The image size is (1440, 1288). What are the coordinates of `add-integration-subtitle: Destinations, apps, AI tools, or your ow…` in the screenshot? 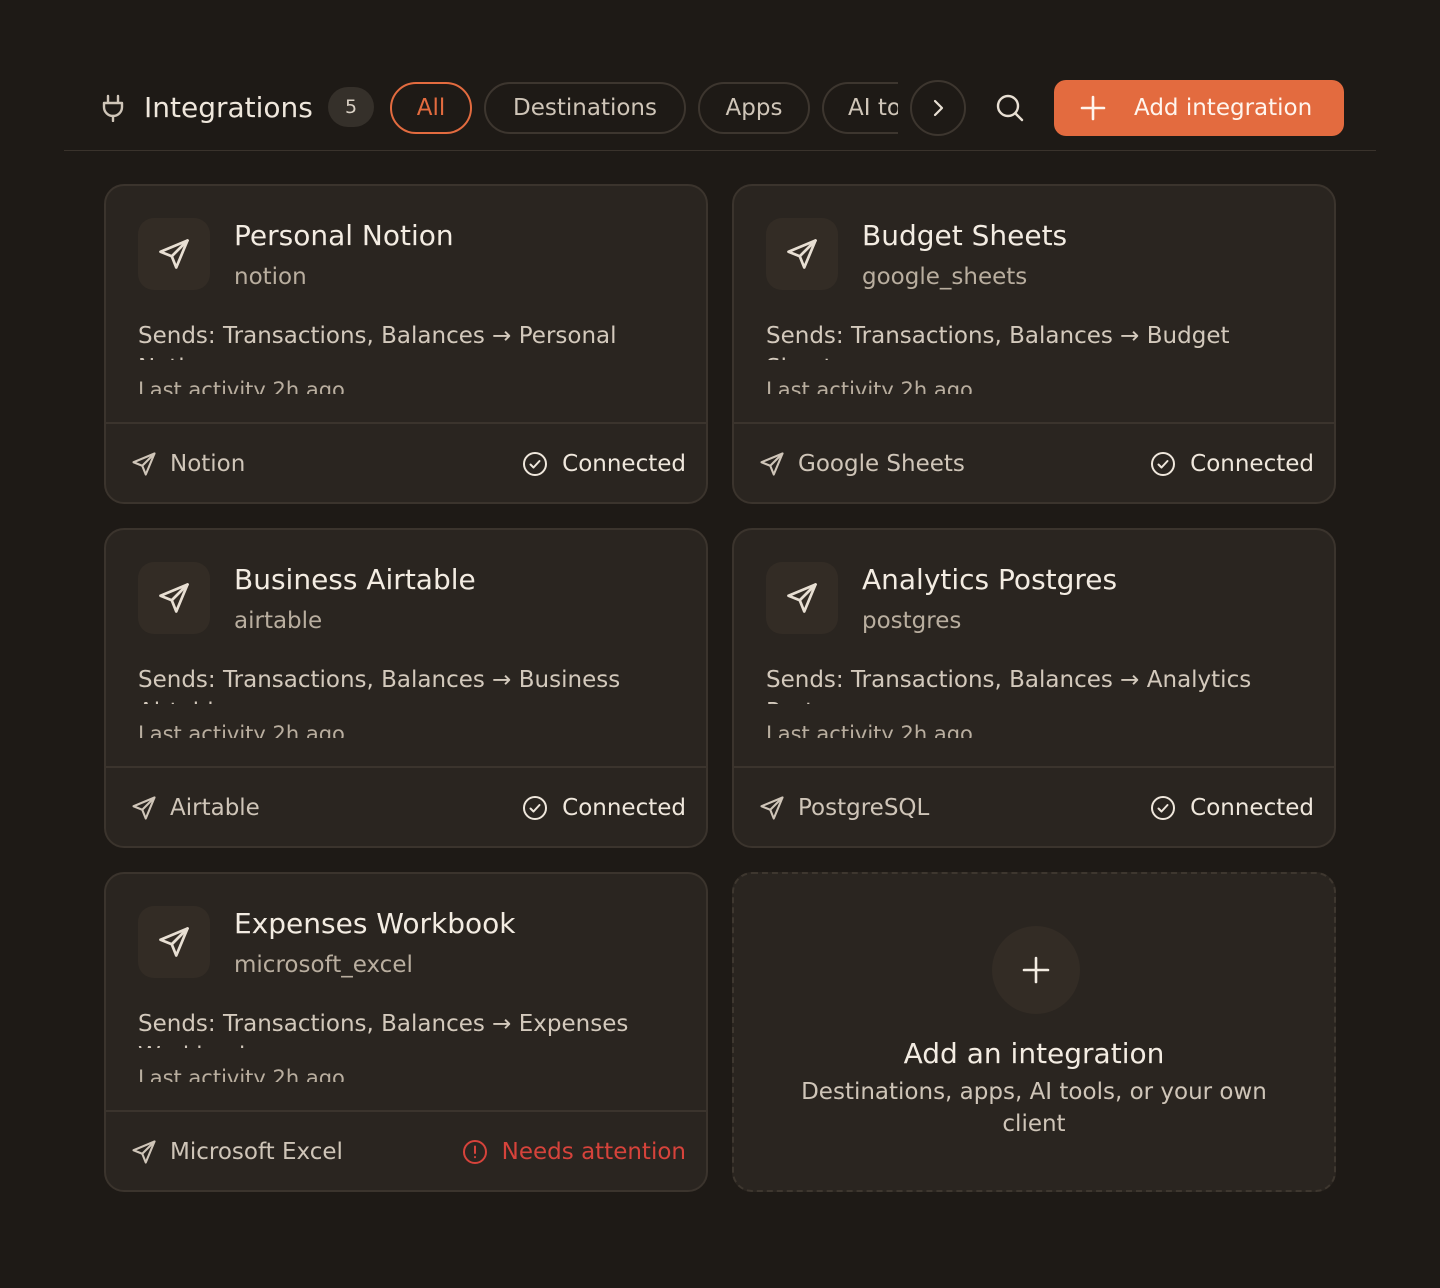 It's located at (1034, 1108).